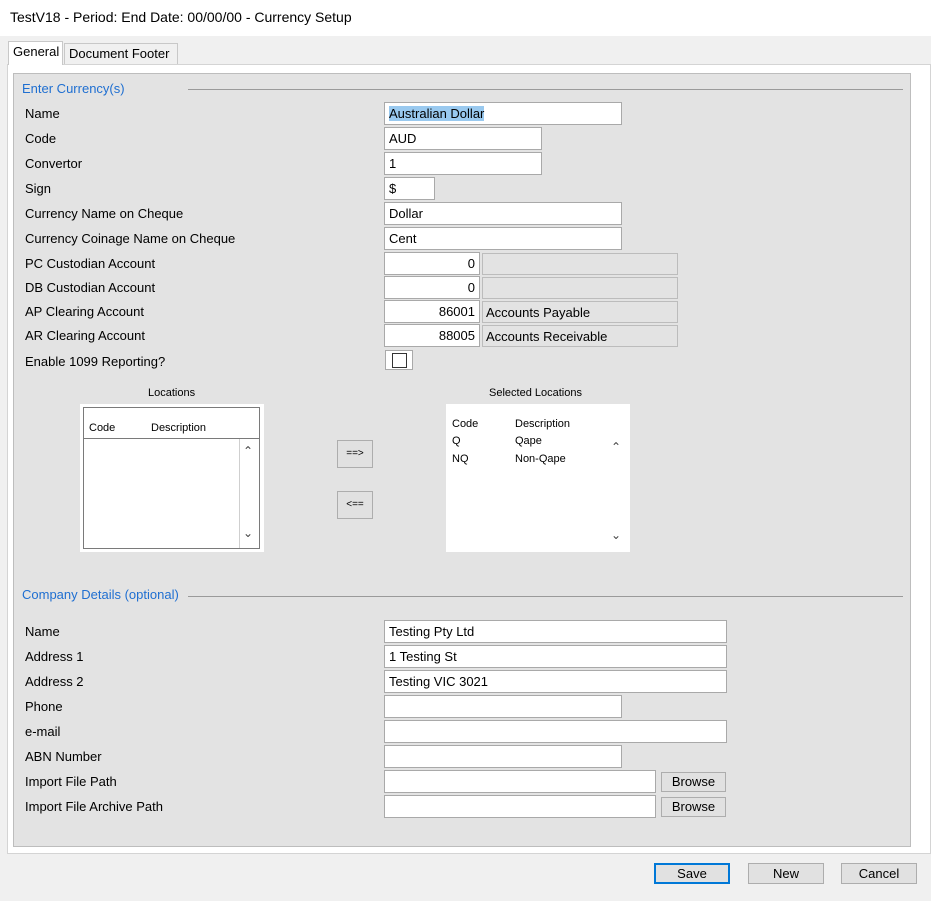  I want to click on company-section-title: Company Details (optional), so click(102, 594).